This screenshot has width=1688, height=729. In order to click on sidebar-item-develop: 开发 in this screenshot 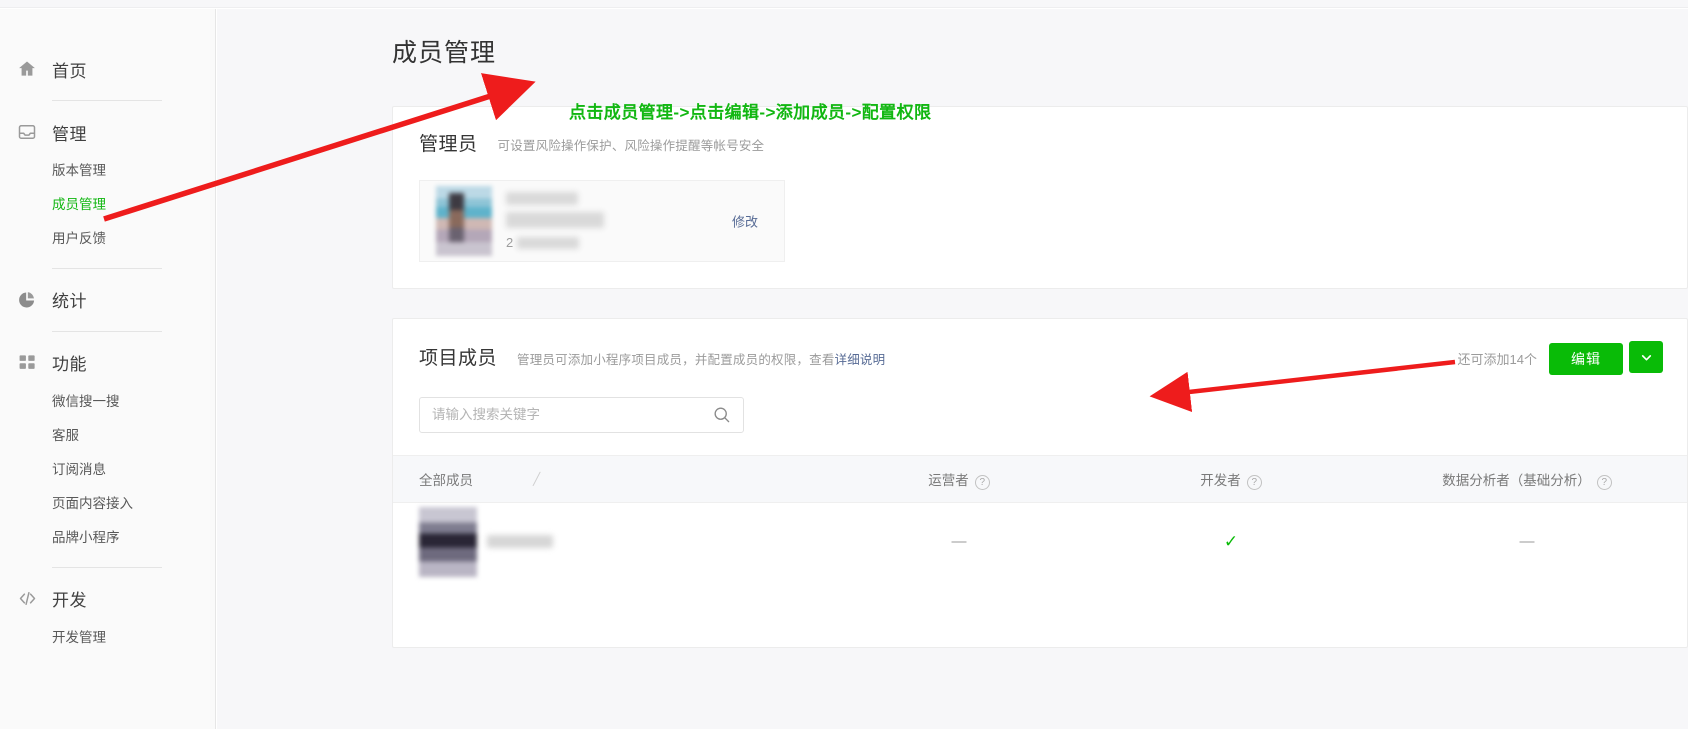, I will do `click(107, 599)`.